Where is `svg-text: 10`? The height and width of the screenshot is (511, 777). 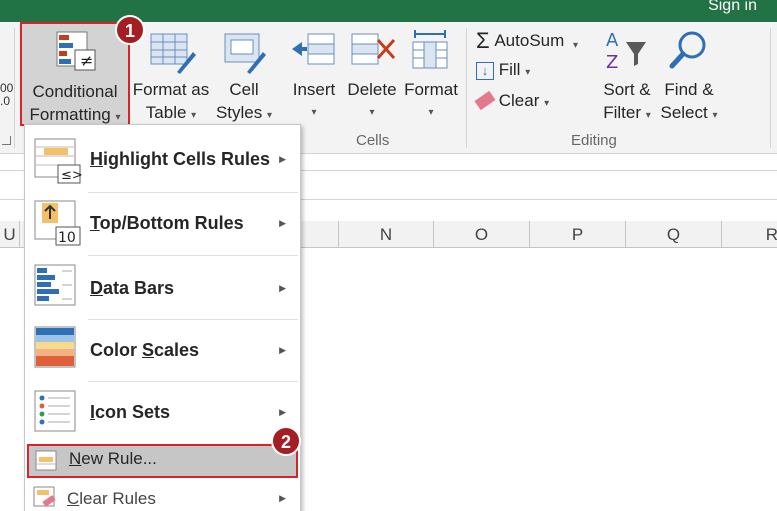
svg-text: 10 is located at coordinates (67, 238).